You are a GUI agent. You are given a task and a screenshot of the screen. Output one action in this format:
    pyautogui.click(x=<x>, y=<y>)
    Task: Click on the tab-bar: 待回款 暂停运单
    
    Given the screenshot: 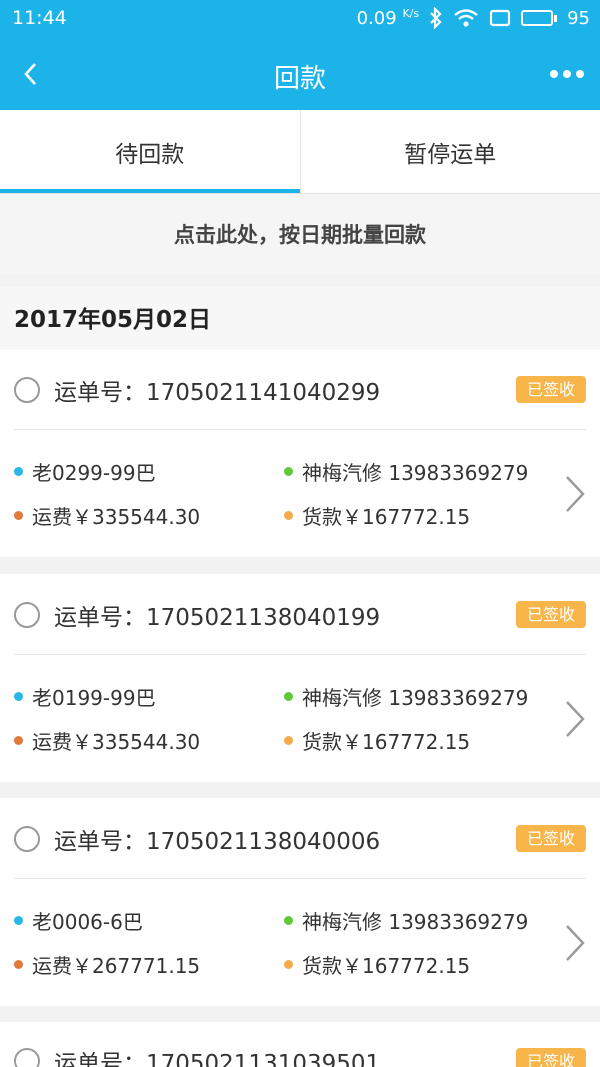 What is the action you would take?
    pyautogui.click(x=300, y=152)
    